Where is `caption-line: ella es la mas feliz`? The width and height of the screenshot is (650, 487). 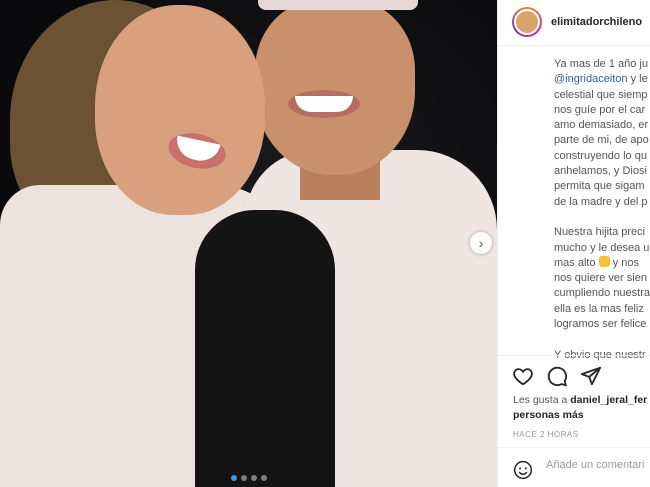 caption-line: ella es la mas feliz is located at coordinates (599, 308).